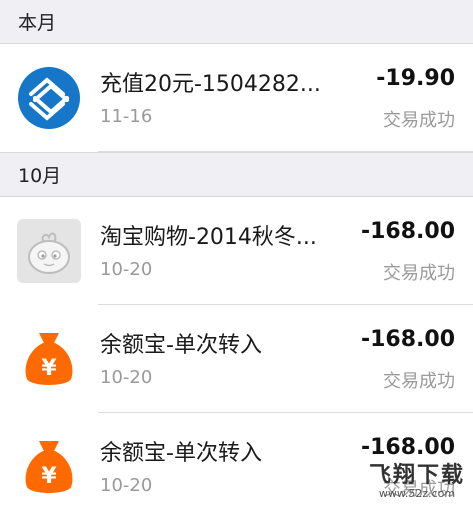 The image size is (473, 508). Describe the element at coordinates (415, 78) in the screenshot. I see `transaction-amount: -19.90` at that location.